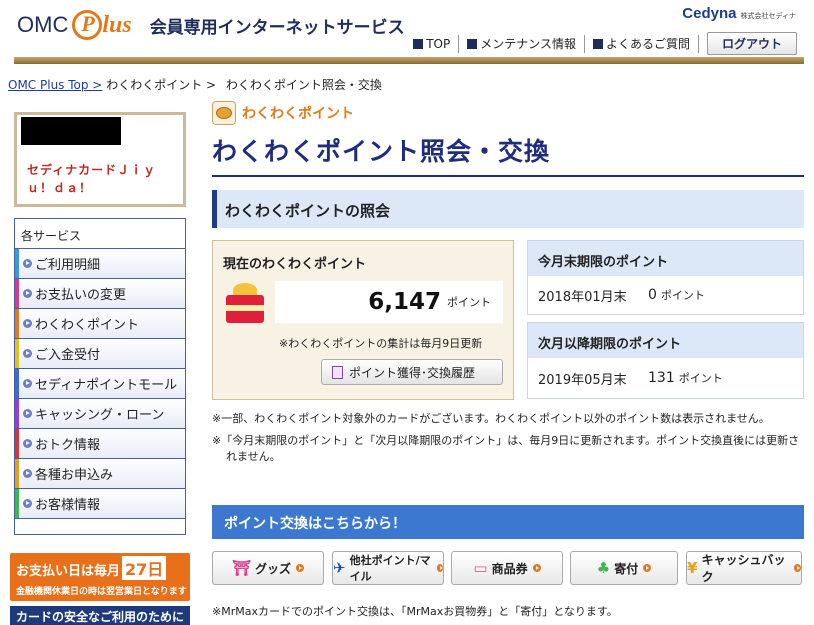 The image size is (814, 625). I want to click on sidebar-item-wakuwaku-points: わくわくポイント, so click(100, 324).